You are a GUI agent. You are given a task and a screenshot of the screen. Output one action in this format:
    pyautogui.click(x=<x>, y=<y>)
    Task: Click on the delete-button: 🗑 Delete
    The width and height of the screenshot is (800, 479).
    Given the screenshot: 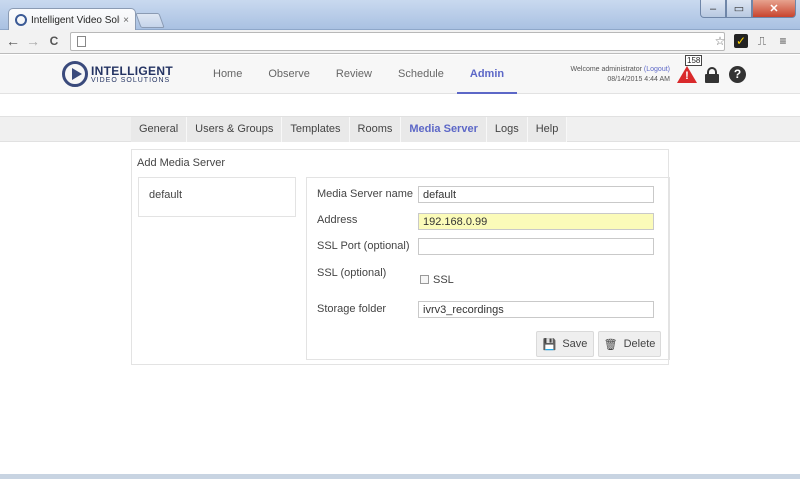 What is the action you would take?
    pyautogui.click(x=629, y=344)
    